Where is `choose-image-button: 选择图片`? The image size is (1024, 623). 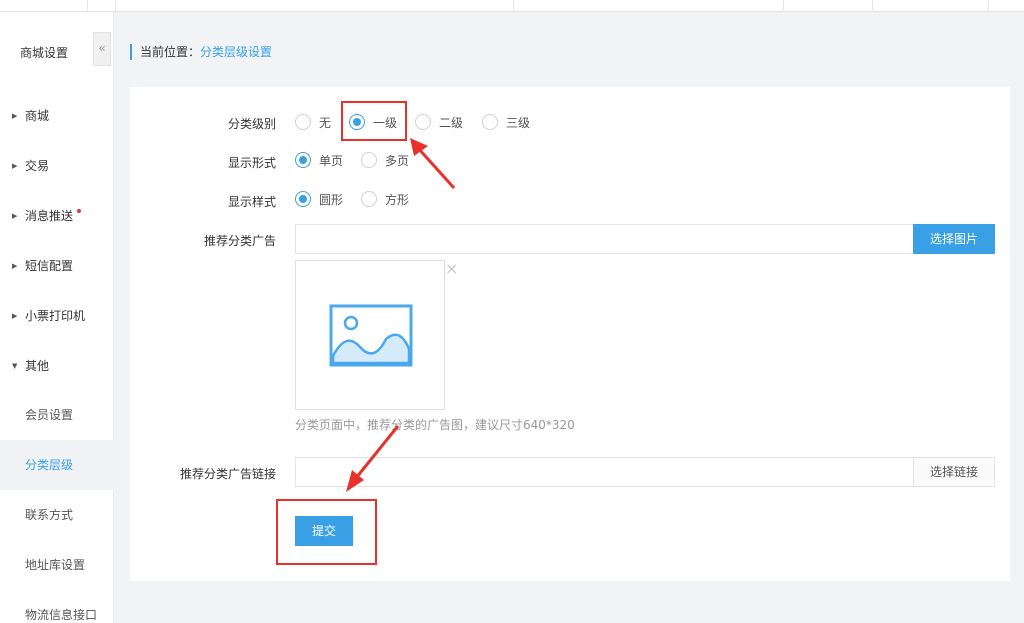 choose-image-button: 选择图片 is located at coordinates (954, 239).